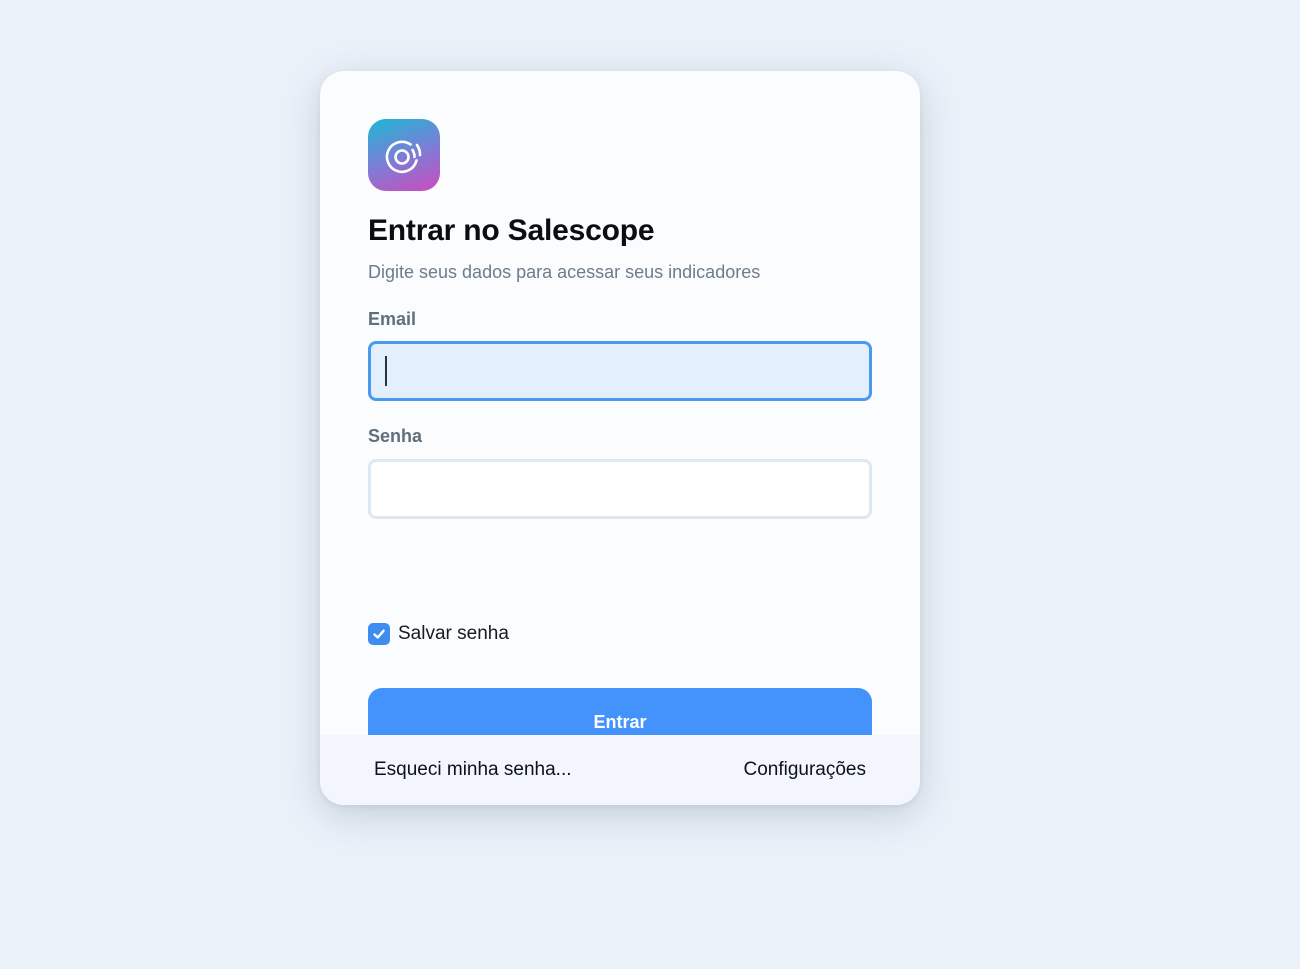 This screenshot has height=969, width=1300. I want to click on password-field, so click(620, 489).